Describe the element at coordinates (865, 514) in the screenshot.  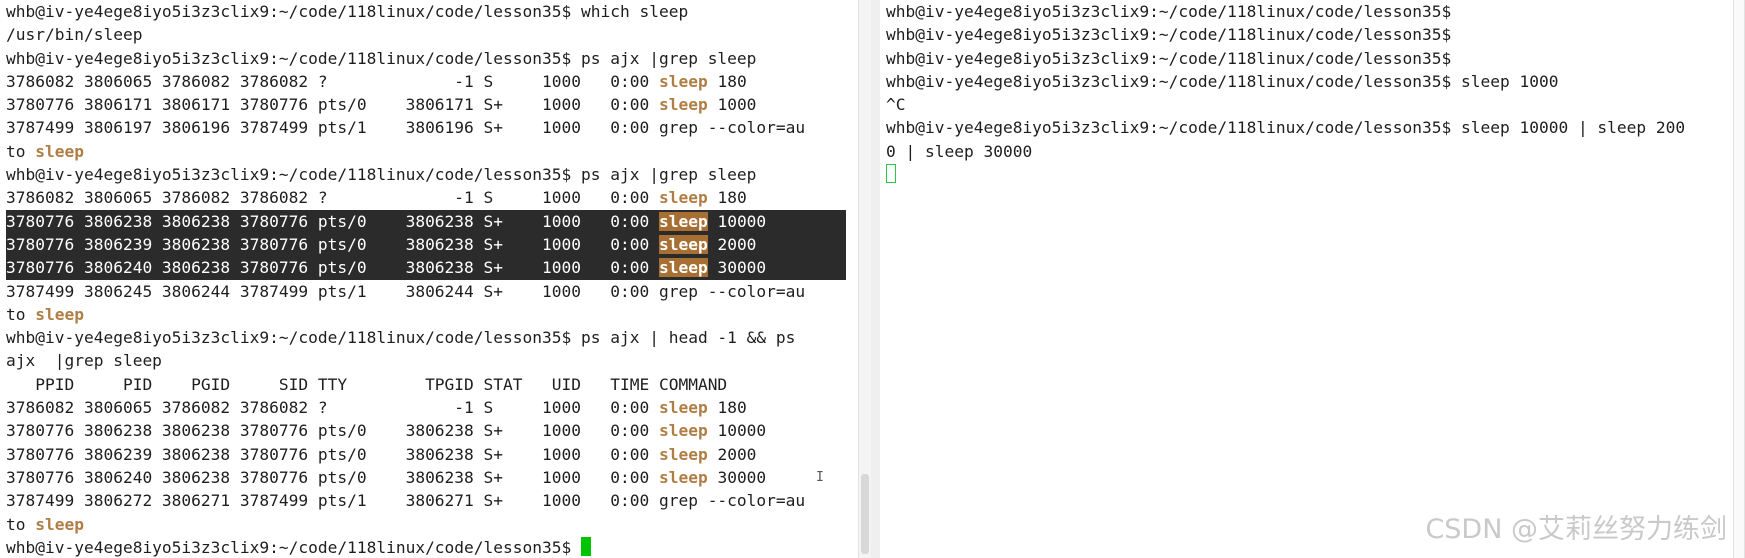
I see `left-scrollbar-thumb` at that location.